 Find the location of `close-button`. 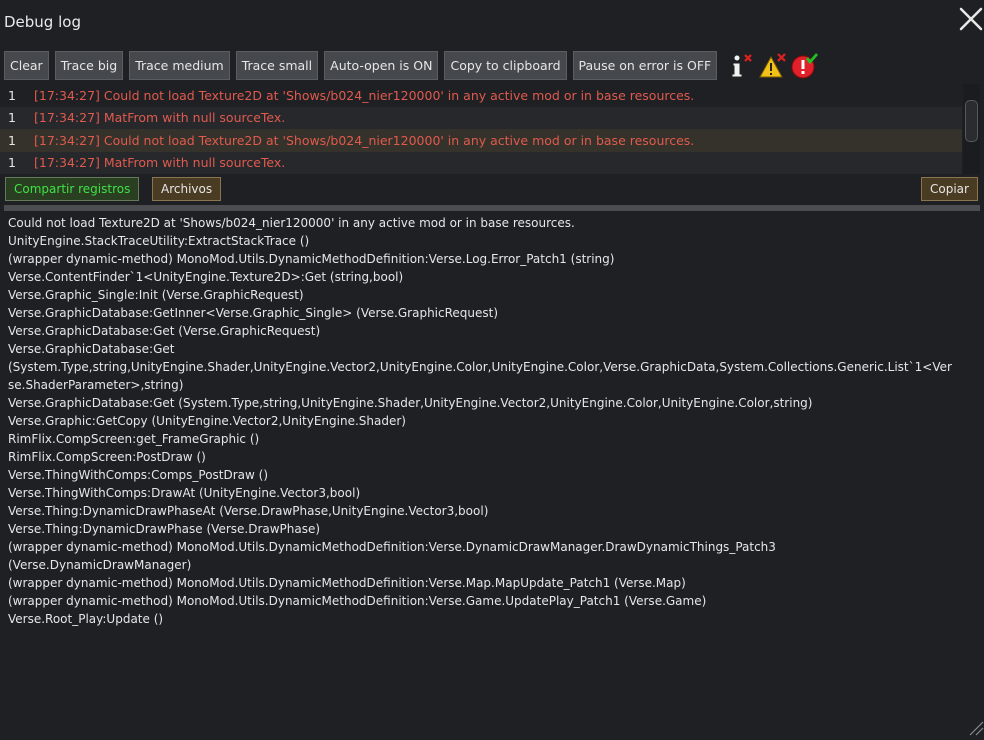

close-button is located at coordinates (970, 19).